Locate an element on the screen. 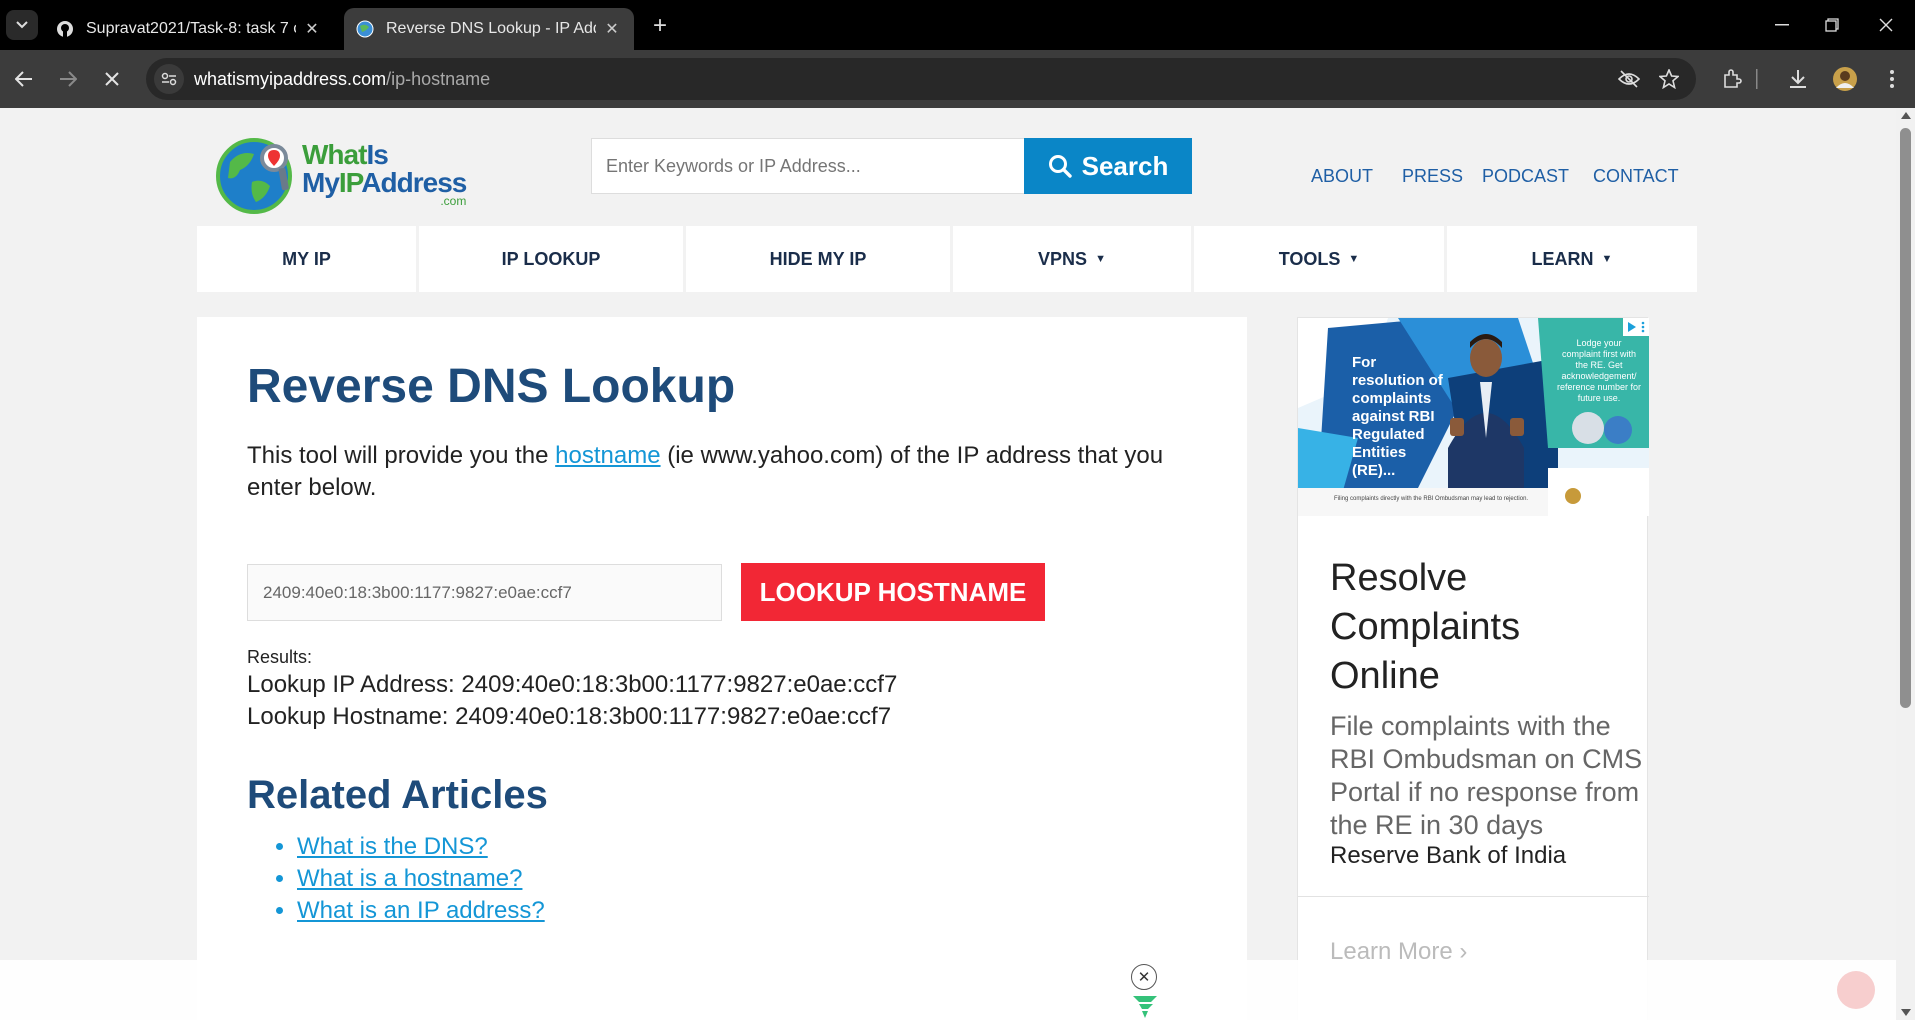  logo-line-2: MyIPAddress is located at coordinates (384, 182).